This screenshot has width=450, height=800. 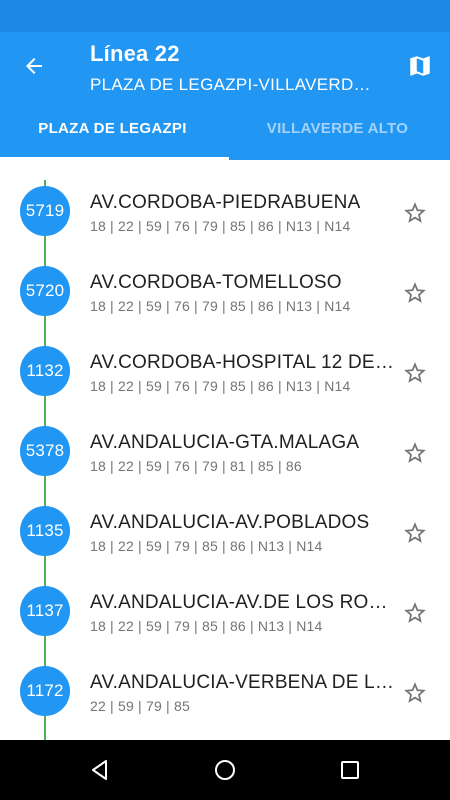 I want to click on map-icon, so click(x=420, y=66).